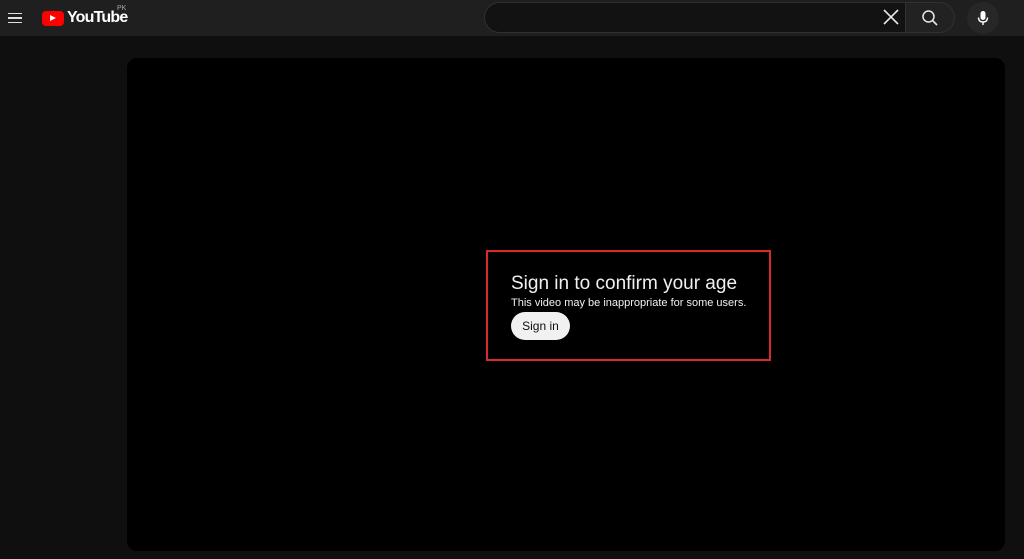 The width and height of the screenshot is (1024, 559). What do you see at coordinates (53, 18) in the screenshot?
I see `youtube-play-icon` at bounding box center [53, 18].